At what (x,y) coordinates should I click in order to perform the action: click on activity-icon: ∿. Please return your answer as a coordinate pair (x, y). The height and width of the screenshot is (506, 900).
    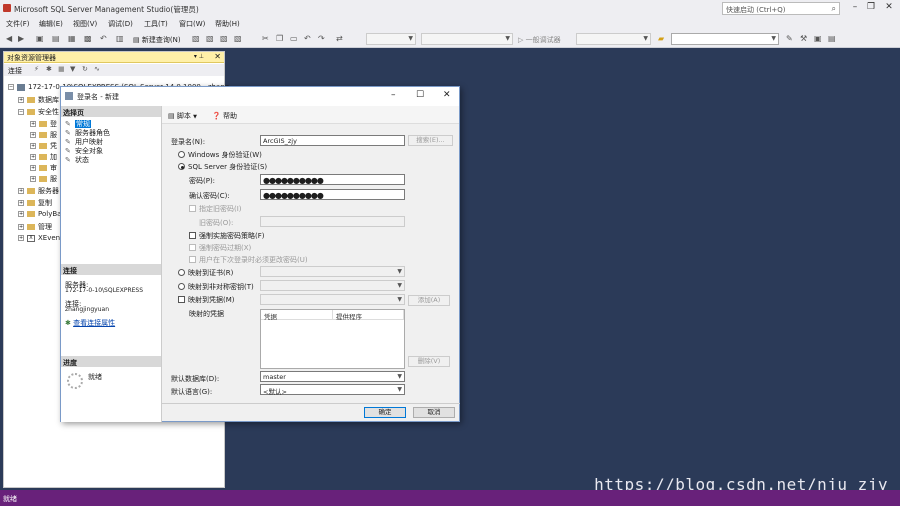
    Looking at the image, I should click on (97, 69).